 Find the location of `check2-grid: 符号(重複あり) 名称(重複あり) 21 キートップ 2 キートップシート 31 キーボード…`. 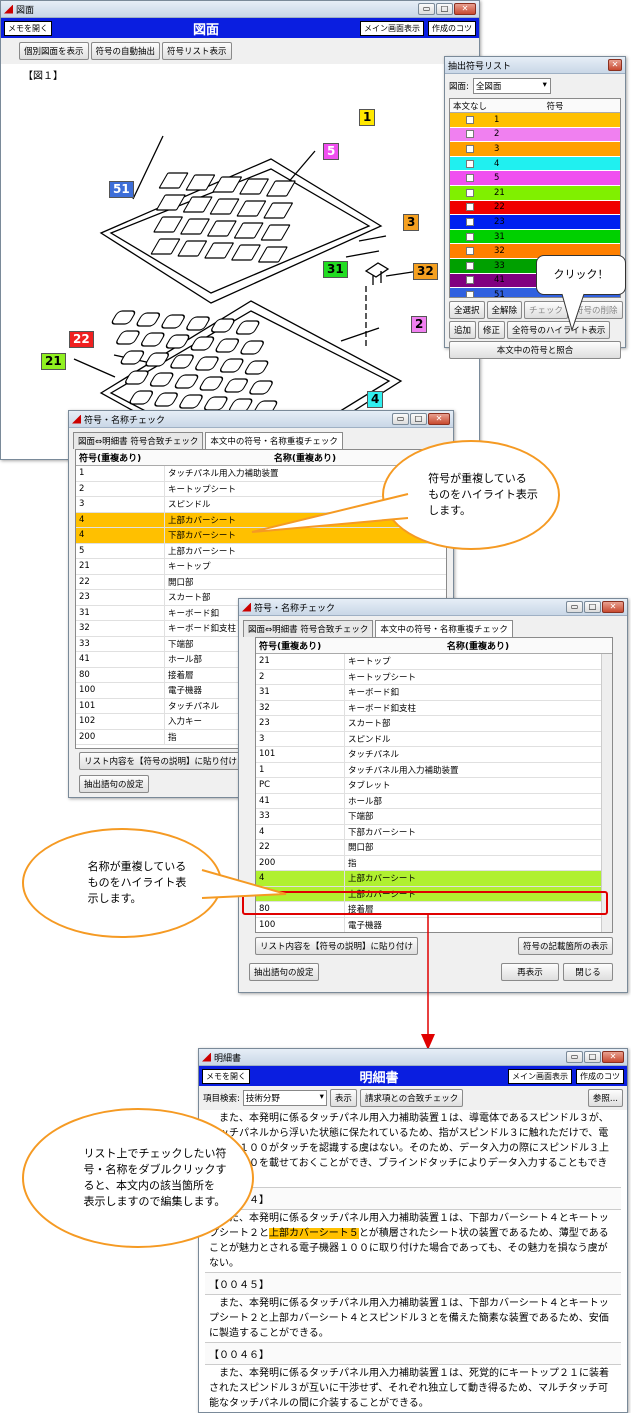

check2-grid: 符号(重複あり) 名称(重複あり) 21 キートップ 2 キートップシート 31 キーボード… is located at coordinates (434, 785).